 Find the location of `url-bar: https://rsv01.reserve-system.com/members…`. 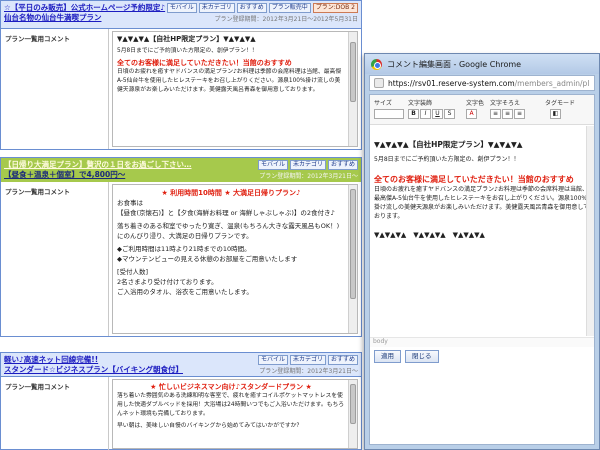

url-bar: https://rsv01.reserve-system.com/members… is located at coordinates (482, 83).